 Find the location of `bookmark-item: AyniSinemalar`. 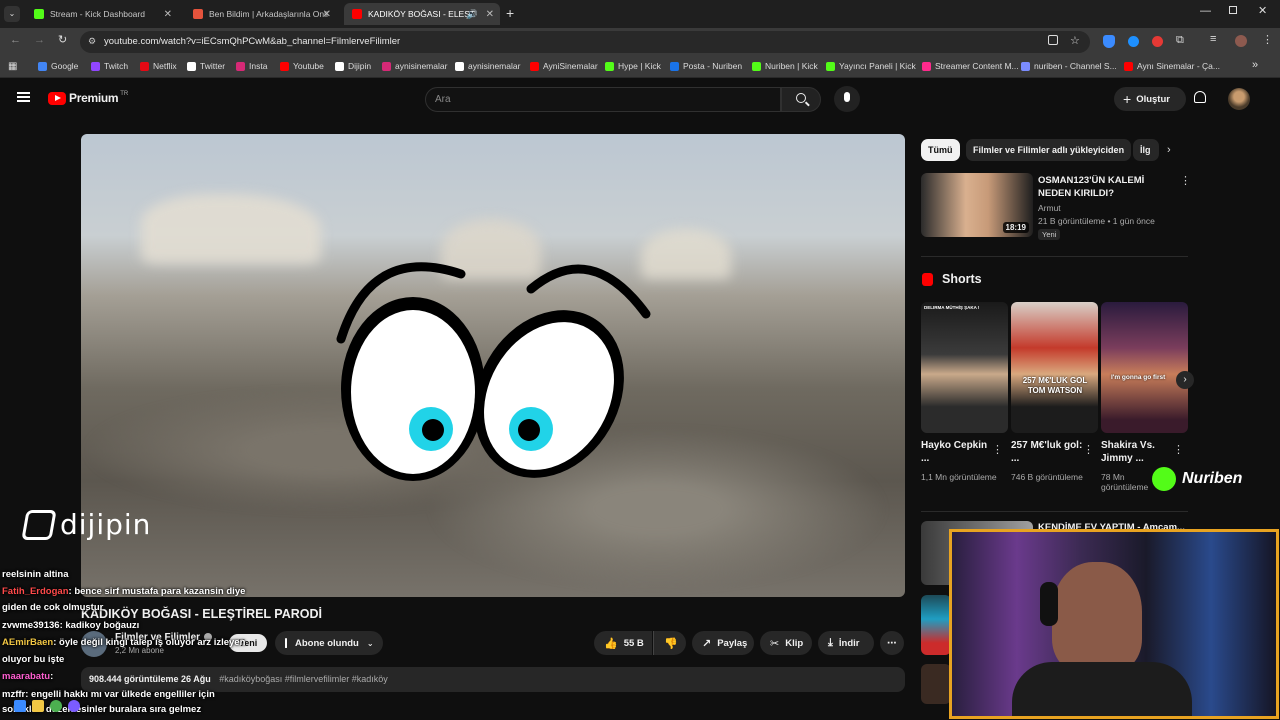

bookmark-item: AyniSinemalar is located at coordinates (564, 66).